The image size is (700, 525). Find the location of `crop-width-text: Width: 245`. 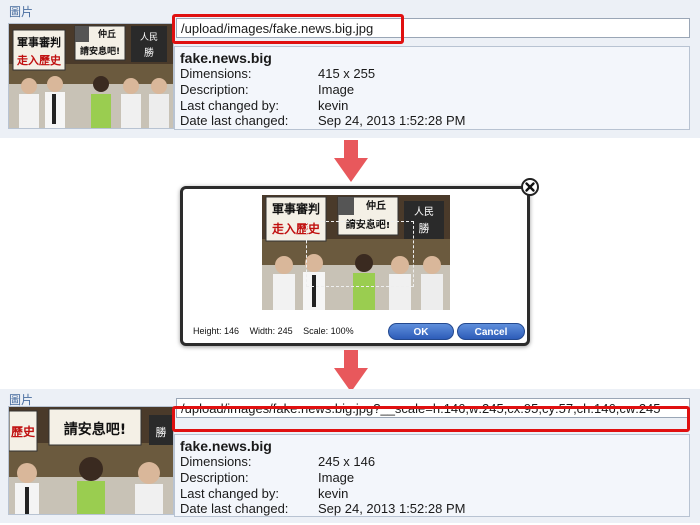

crop-width-text: Width: 245 is located at coordinates (271, 331).